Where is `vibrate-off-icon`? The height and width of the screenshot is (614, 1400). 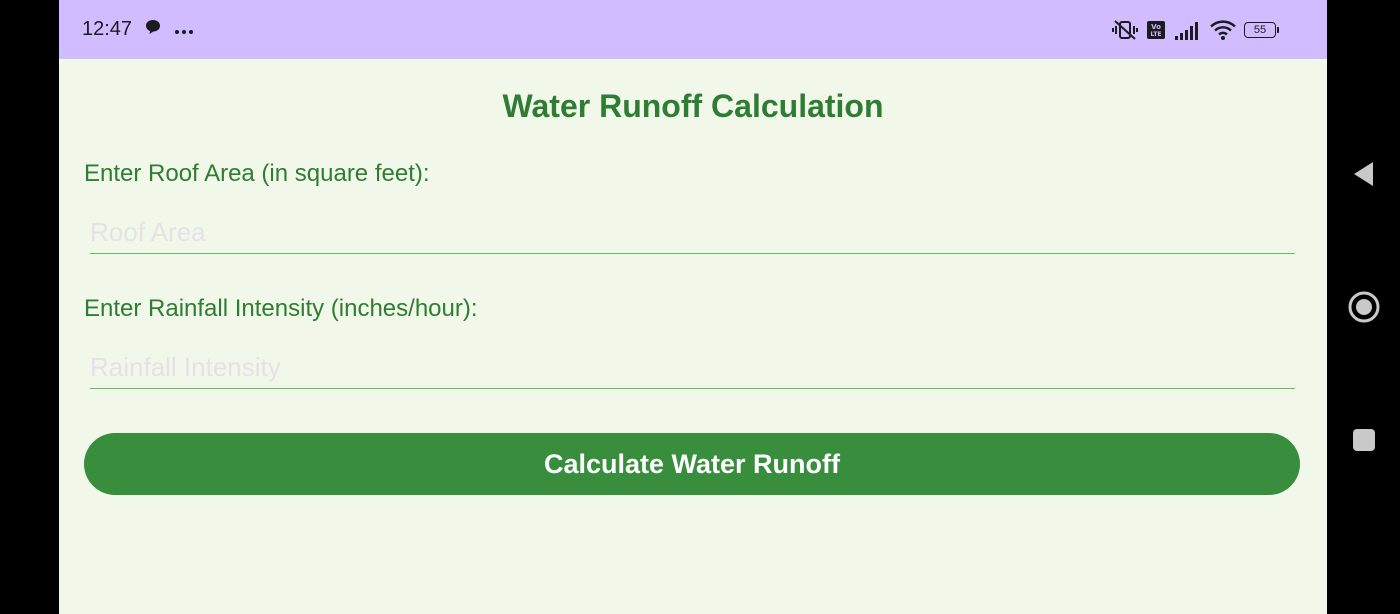
vibrate-off-icon is located at coordinates (1125, 30).